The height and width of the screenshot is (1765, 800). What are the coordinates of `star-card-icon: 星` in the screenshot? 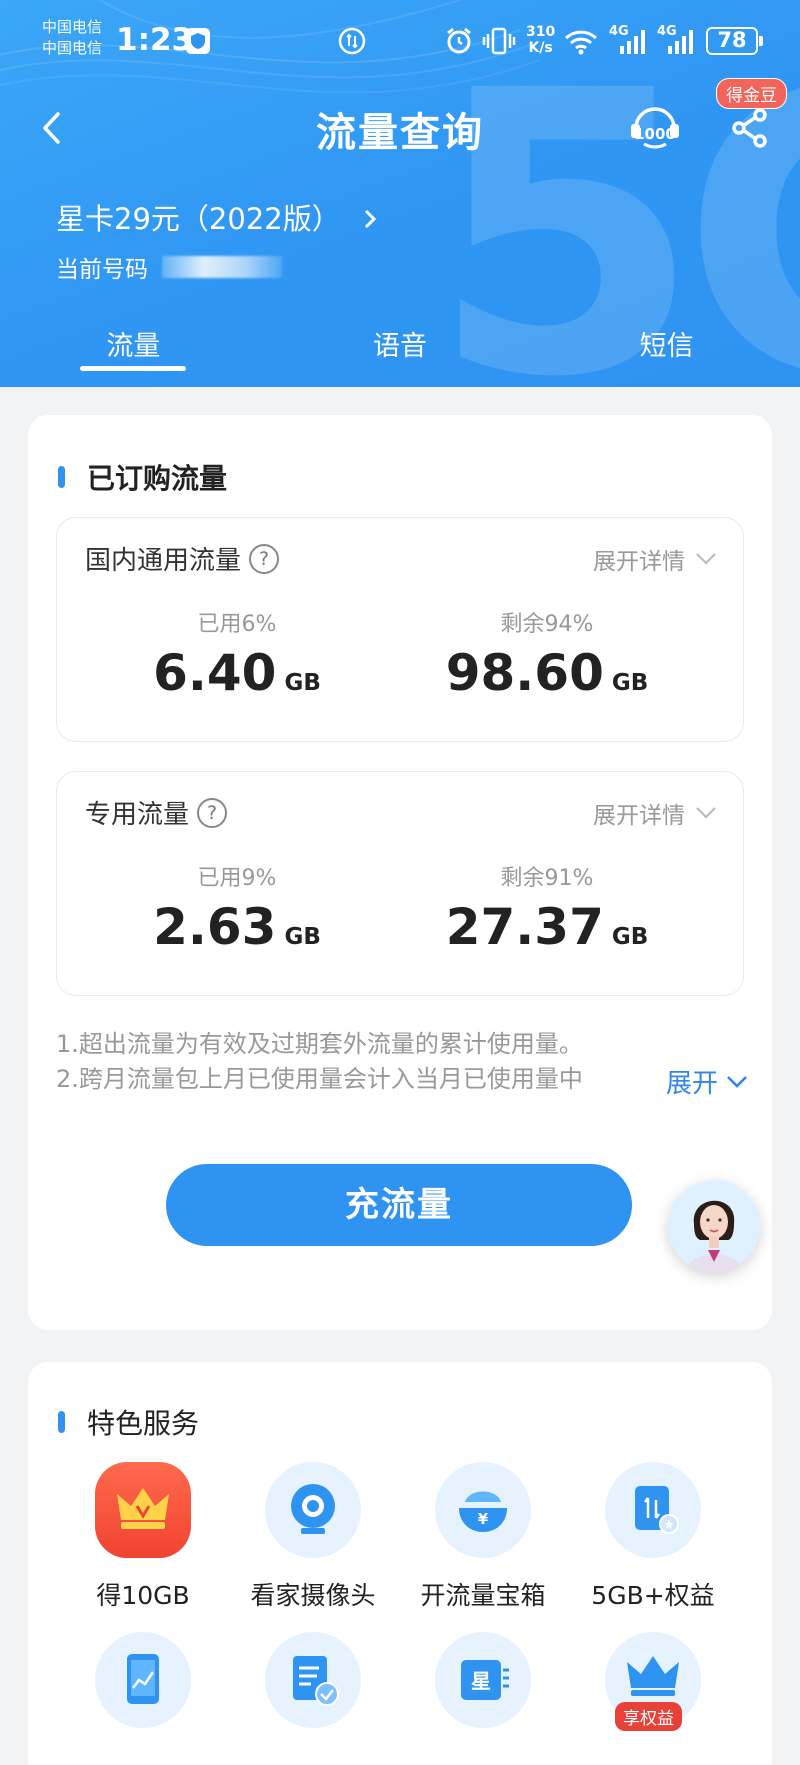 It's located at (483, 1680).